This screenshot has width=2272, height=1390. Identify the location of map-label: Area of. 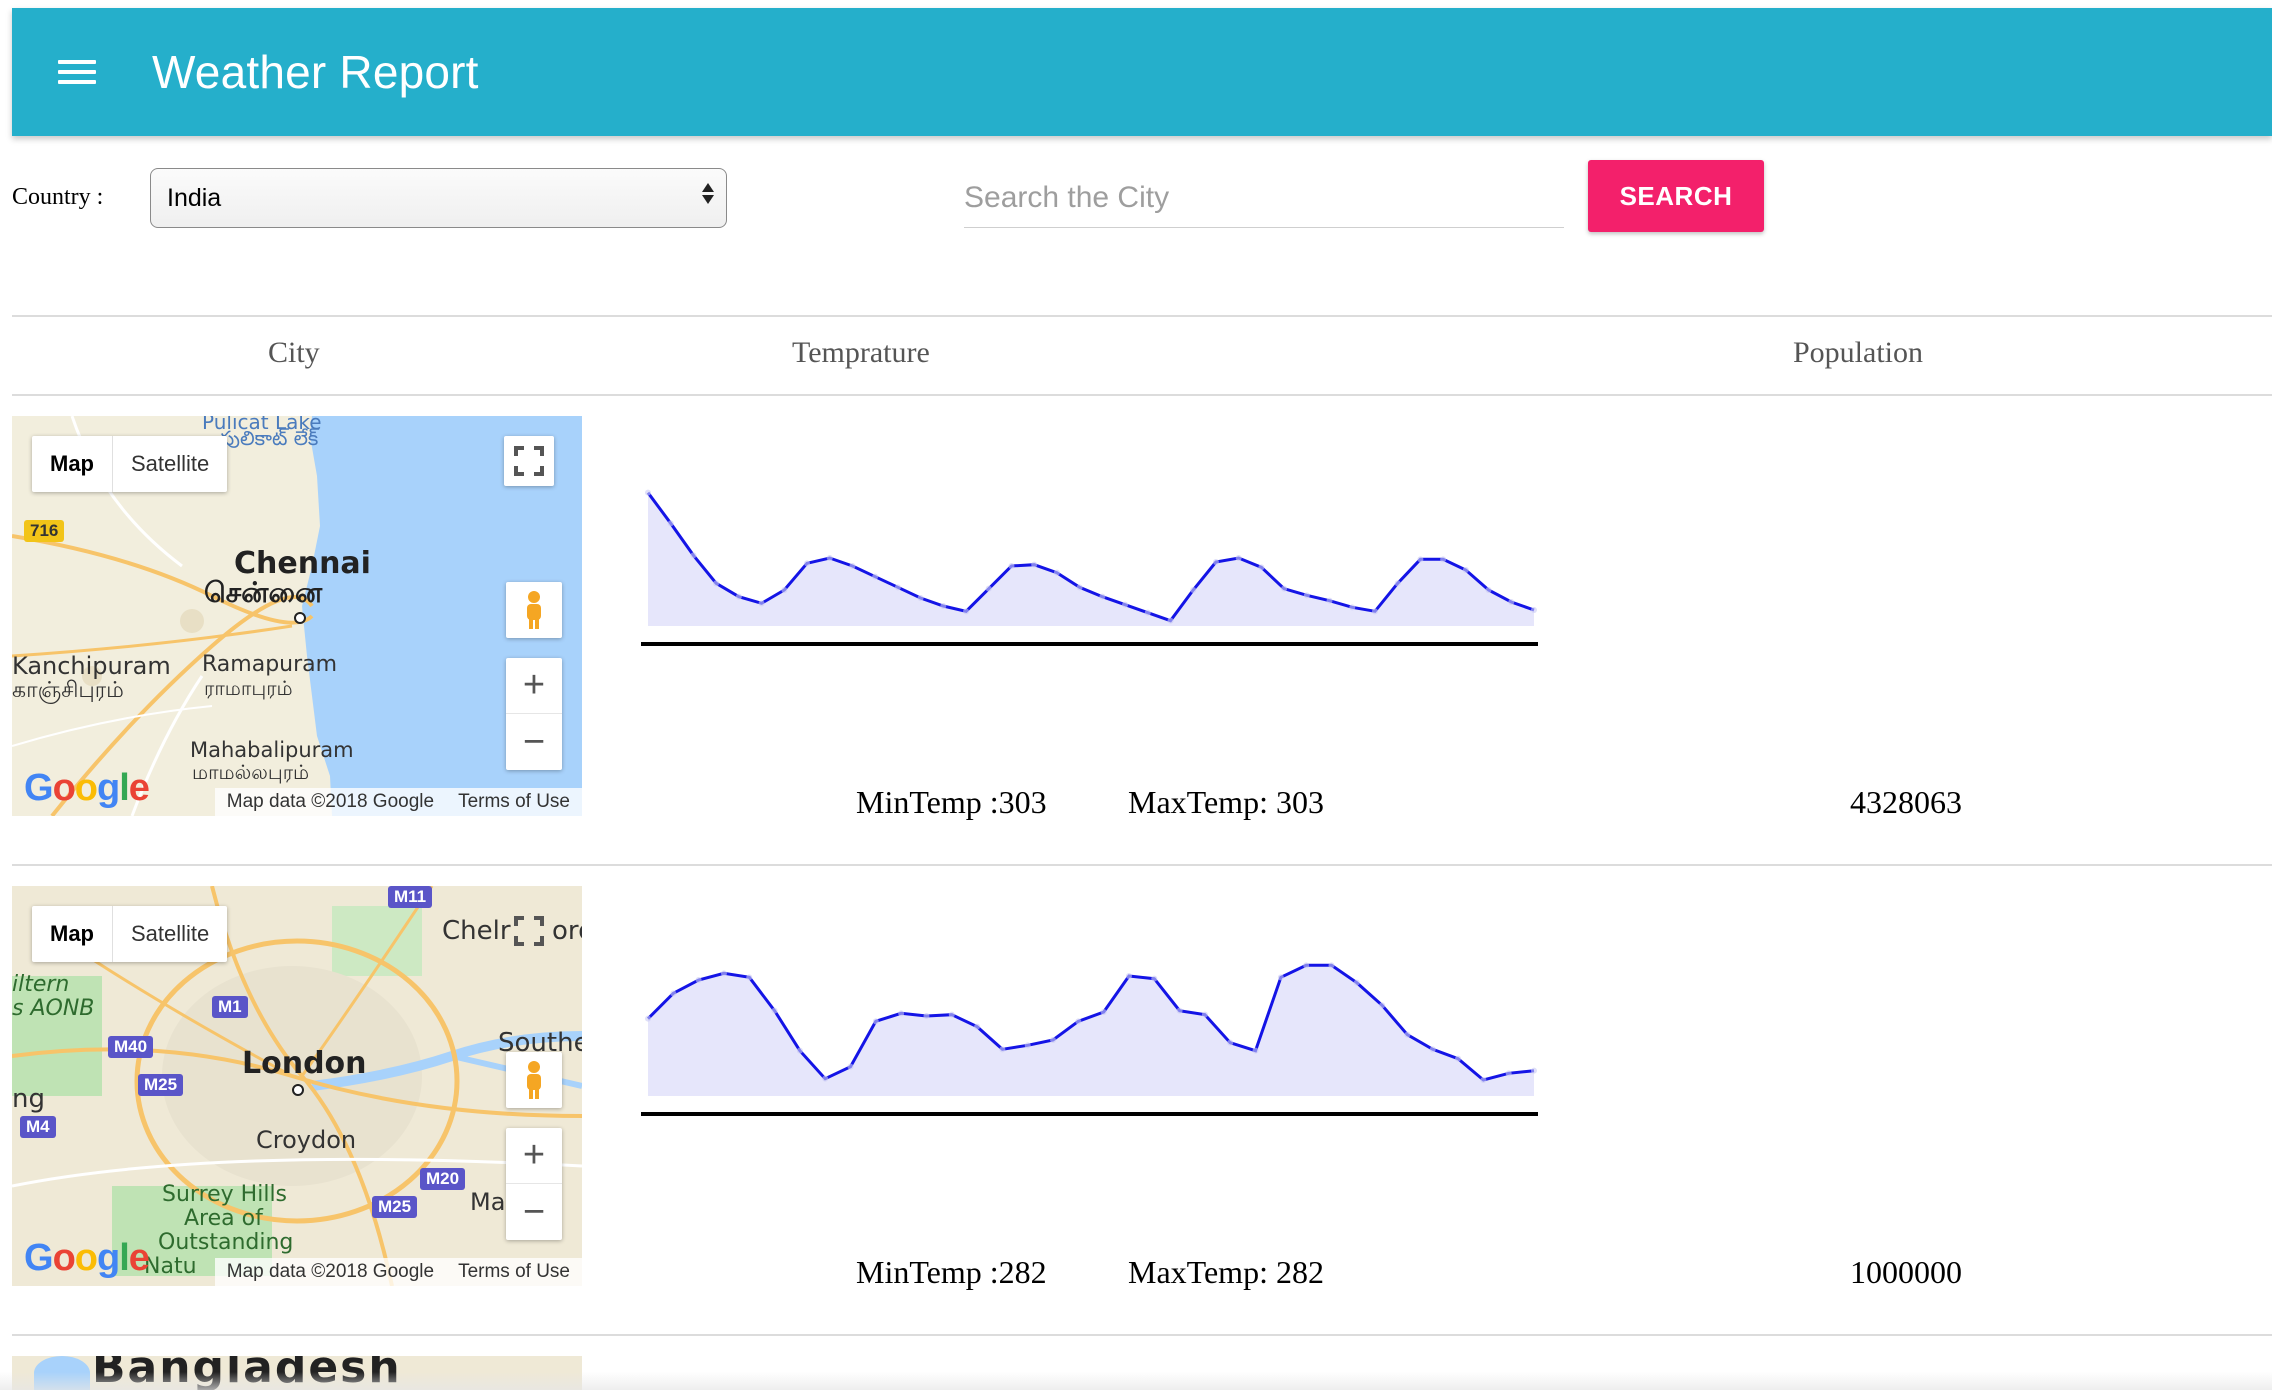
(223, 1218).